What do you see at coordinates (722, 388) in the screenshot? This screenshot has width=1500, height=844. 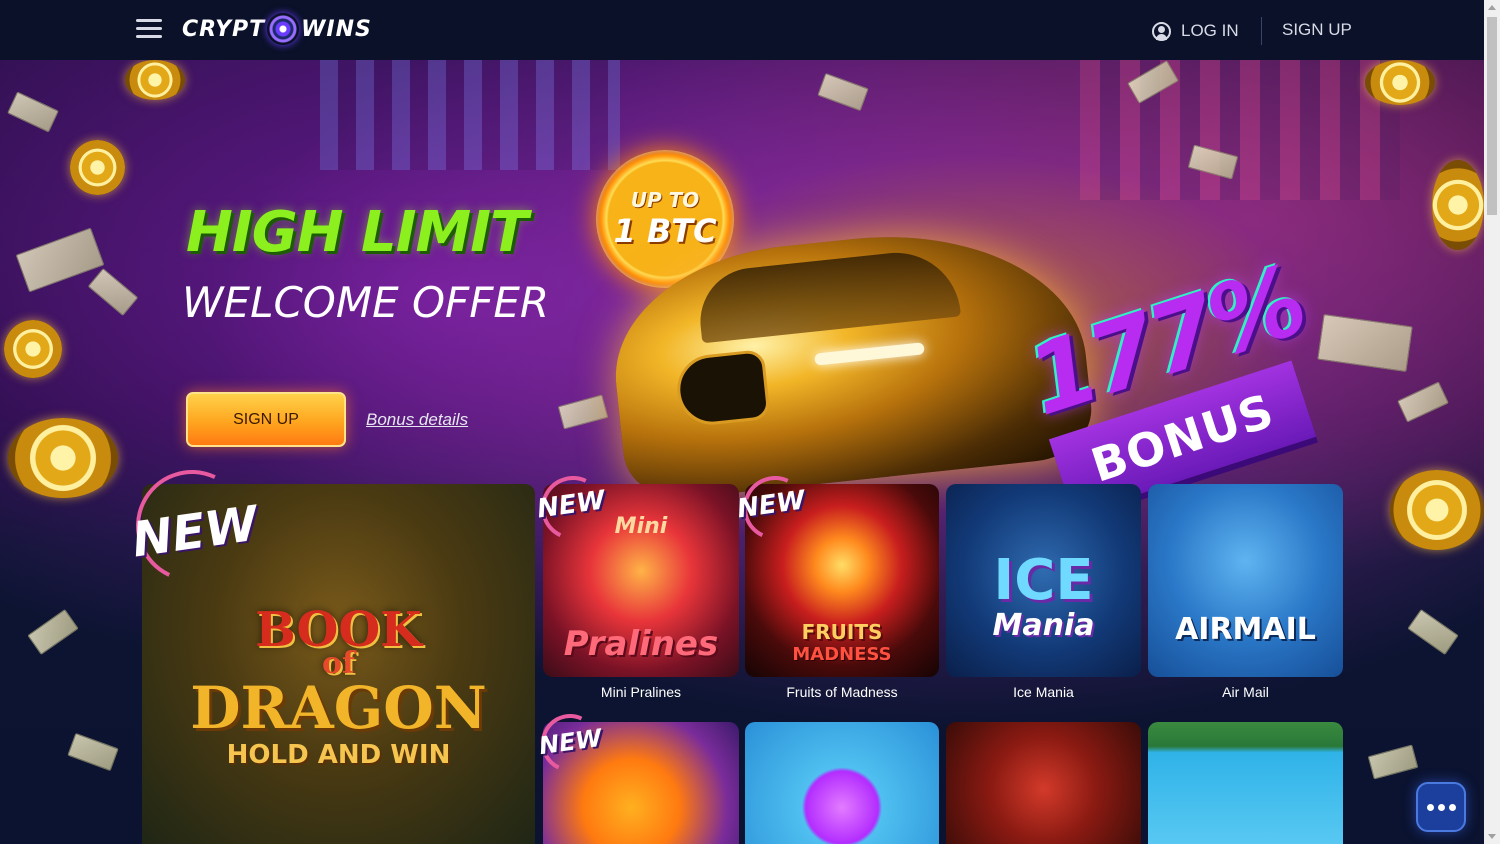 I see `car-grill` at bounding box center [722, 388].